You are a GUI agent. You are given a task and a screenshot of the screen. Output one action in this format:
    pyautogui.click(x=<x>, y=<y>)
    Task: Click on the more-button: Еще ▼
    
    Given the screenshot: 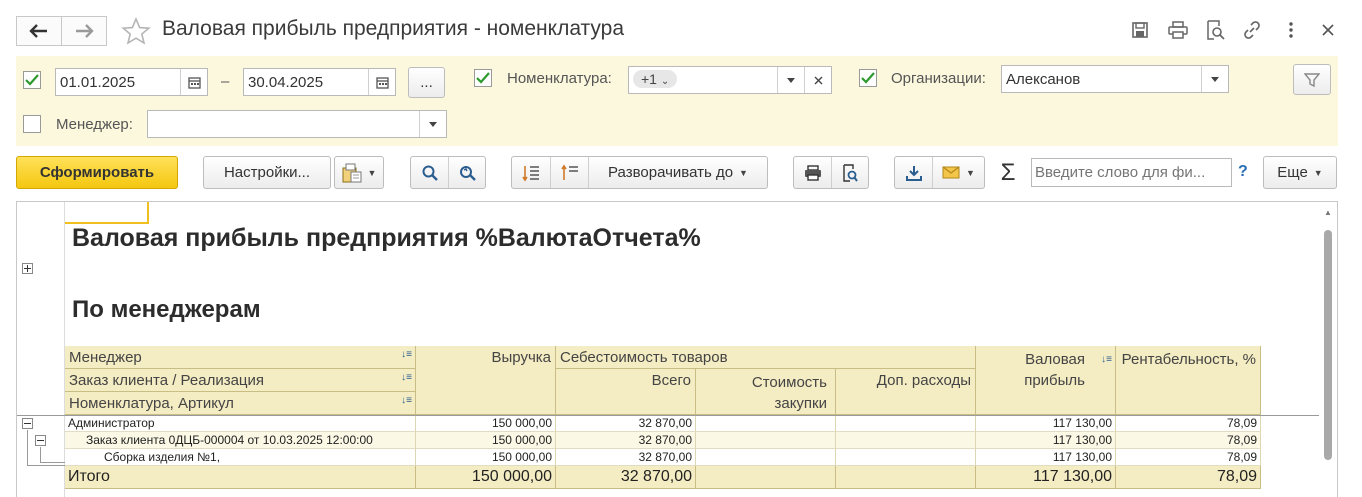 What is the action you would take?
    pyautogui.click(x=1300, y=172)
    